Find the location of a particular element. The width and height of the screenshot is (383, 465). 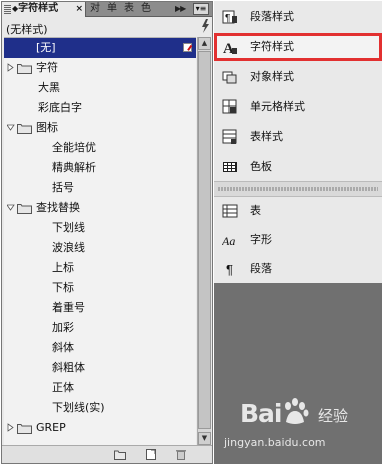

style-label: 图标 is located at coordinates (47, 127).